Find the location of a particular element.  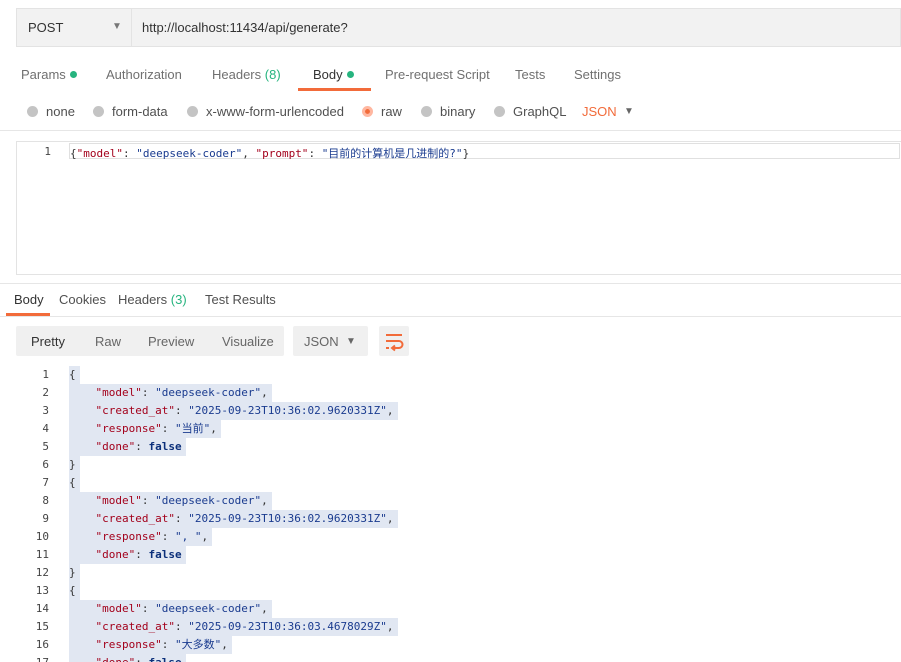

view-pretty-button: Pretty is located at coordinates (48, 341).